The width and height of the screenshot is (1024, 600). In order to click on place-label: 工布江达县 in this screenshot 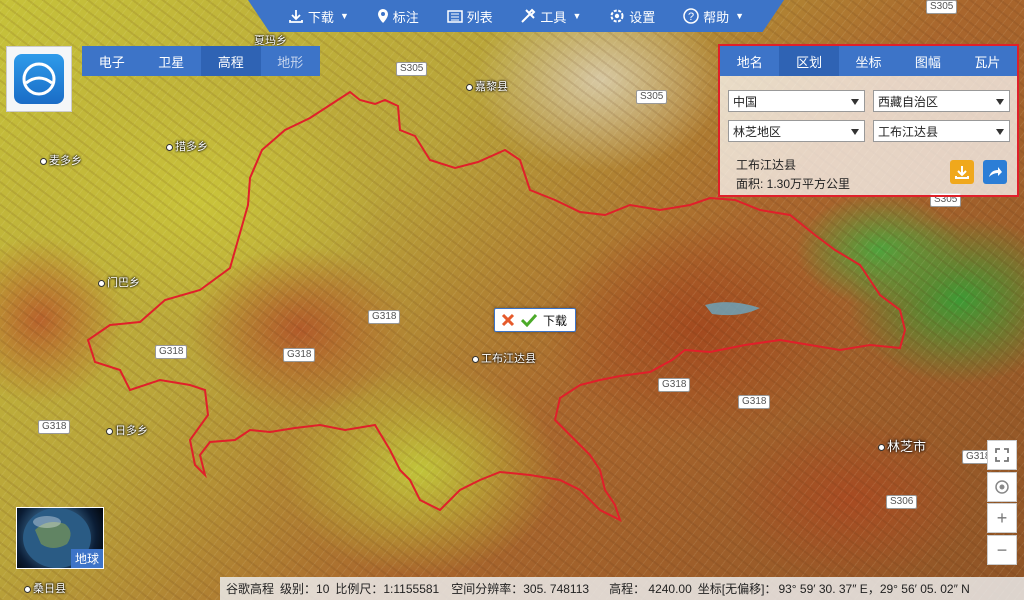, I will do `click(504, 358)`.